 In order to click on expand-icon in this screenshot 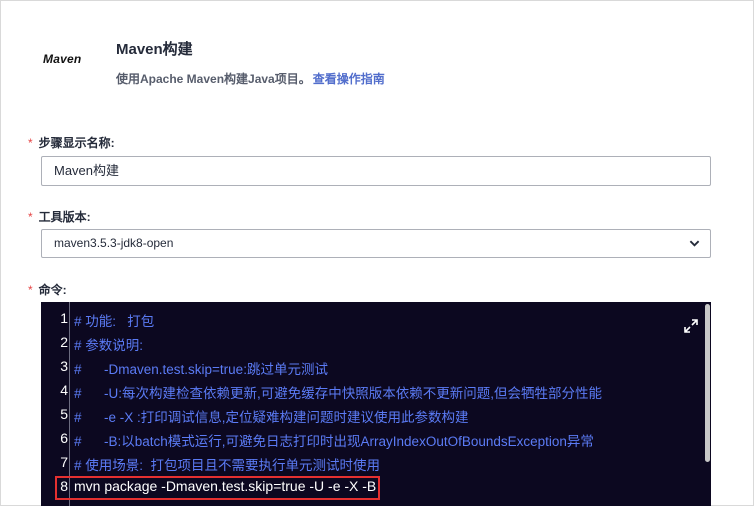, I will do `click(691, 326)`.